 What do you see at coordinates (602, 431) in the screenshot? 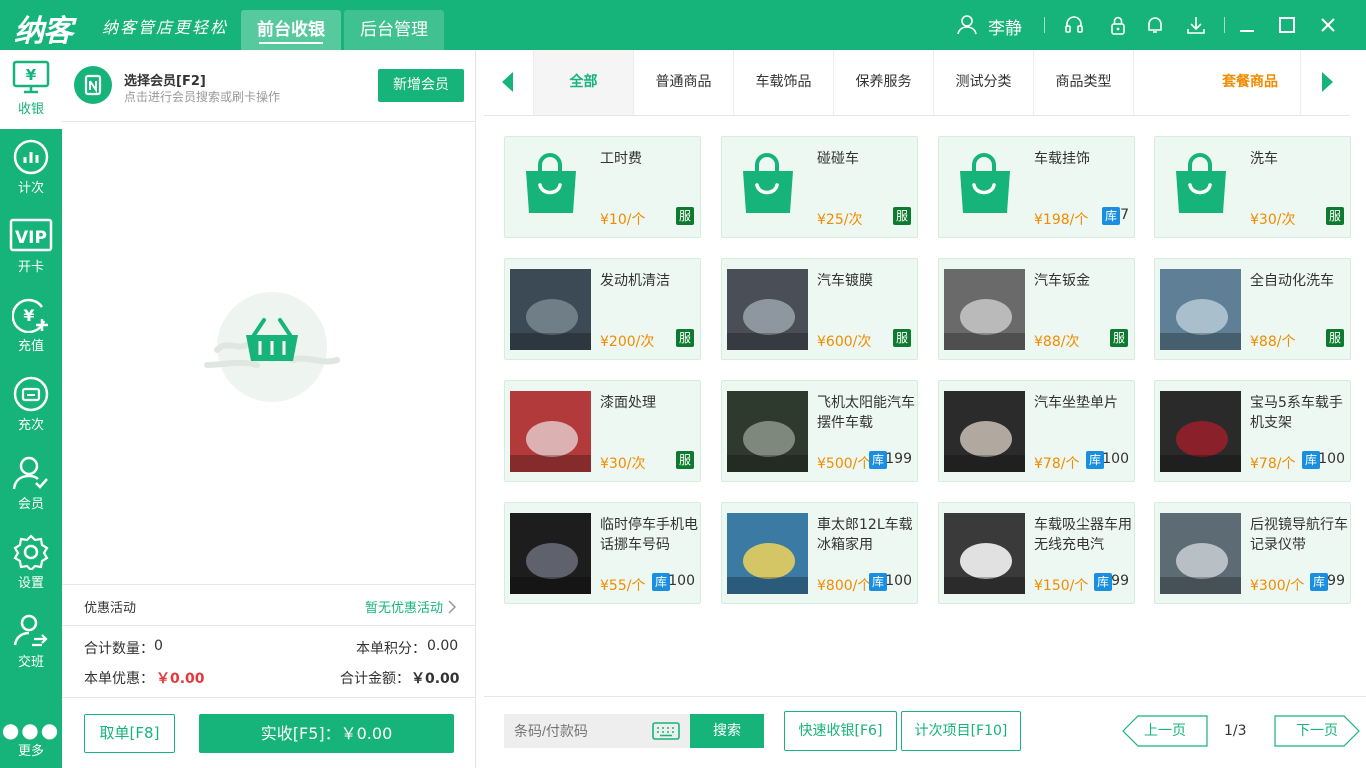
I see `product-card: 漆面处理 ¥30/次 服` at bounding box center [602, 431].